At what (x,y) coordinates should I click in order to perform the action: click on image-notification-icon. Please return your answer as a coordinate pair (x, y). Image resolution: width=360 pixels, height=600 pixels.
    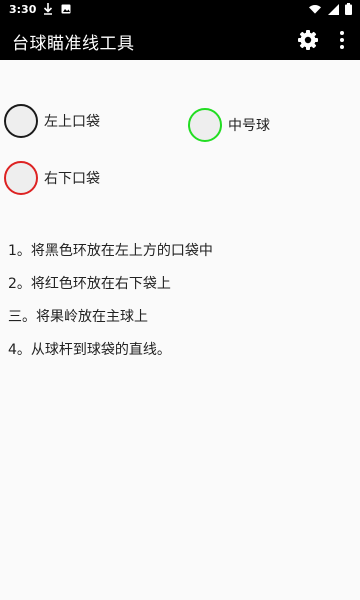
    Looking at the image, I should click on (66, 9).